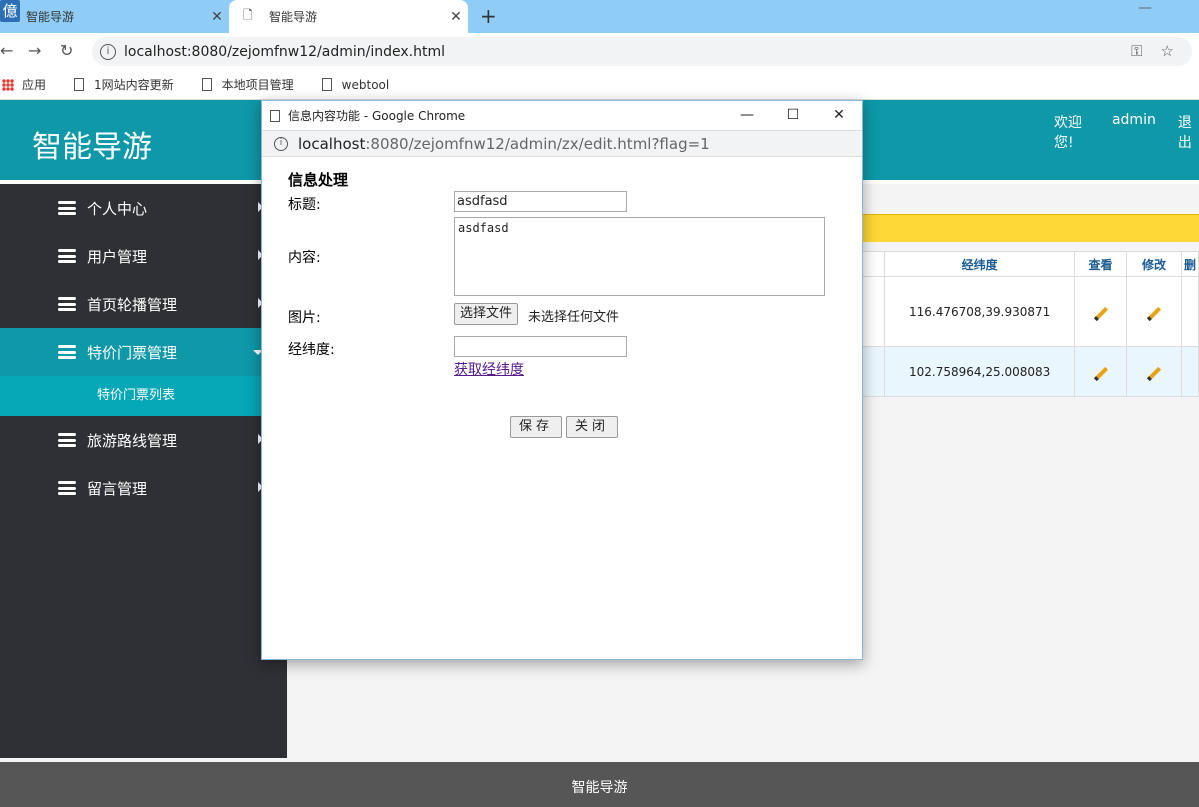 The image size is (1199, 807). Describe the element at coordinates (540, 201) in the screenshot. I see `title-input: asdfasd` at that location.